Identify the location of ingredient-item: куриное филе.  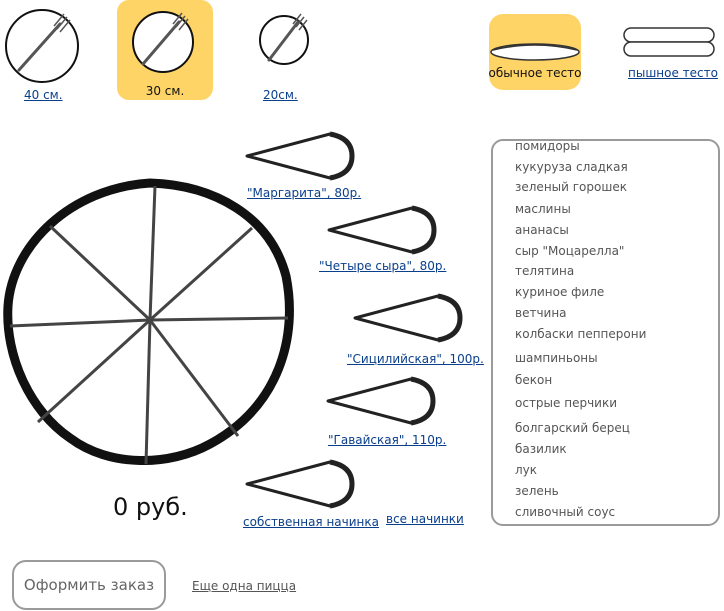
(559, 292).